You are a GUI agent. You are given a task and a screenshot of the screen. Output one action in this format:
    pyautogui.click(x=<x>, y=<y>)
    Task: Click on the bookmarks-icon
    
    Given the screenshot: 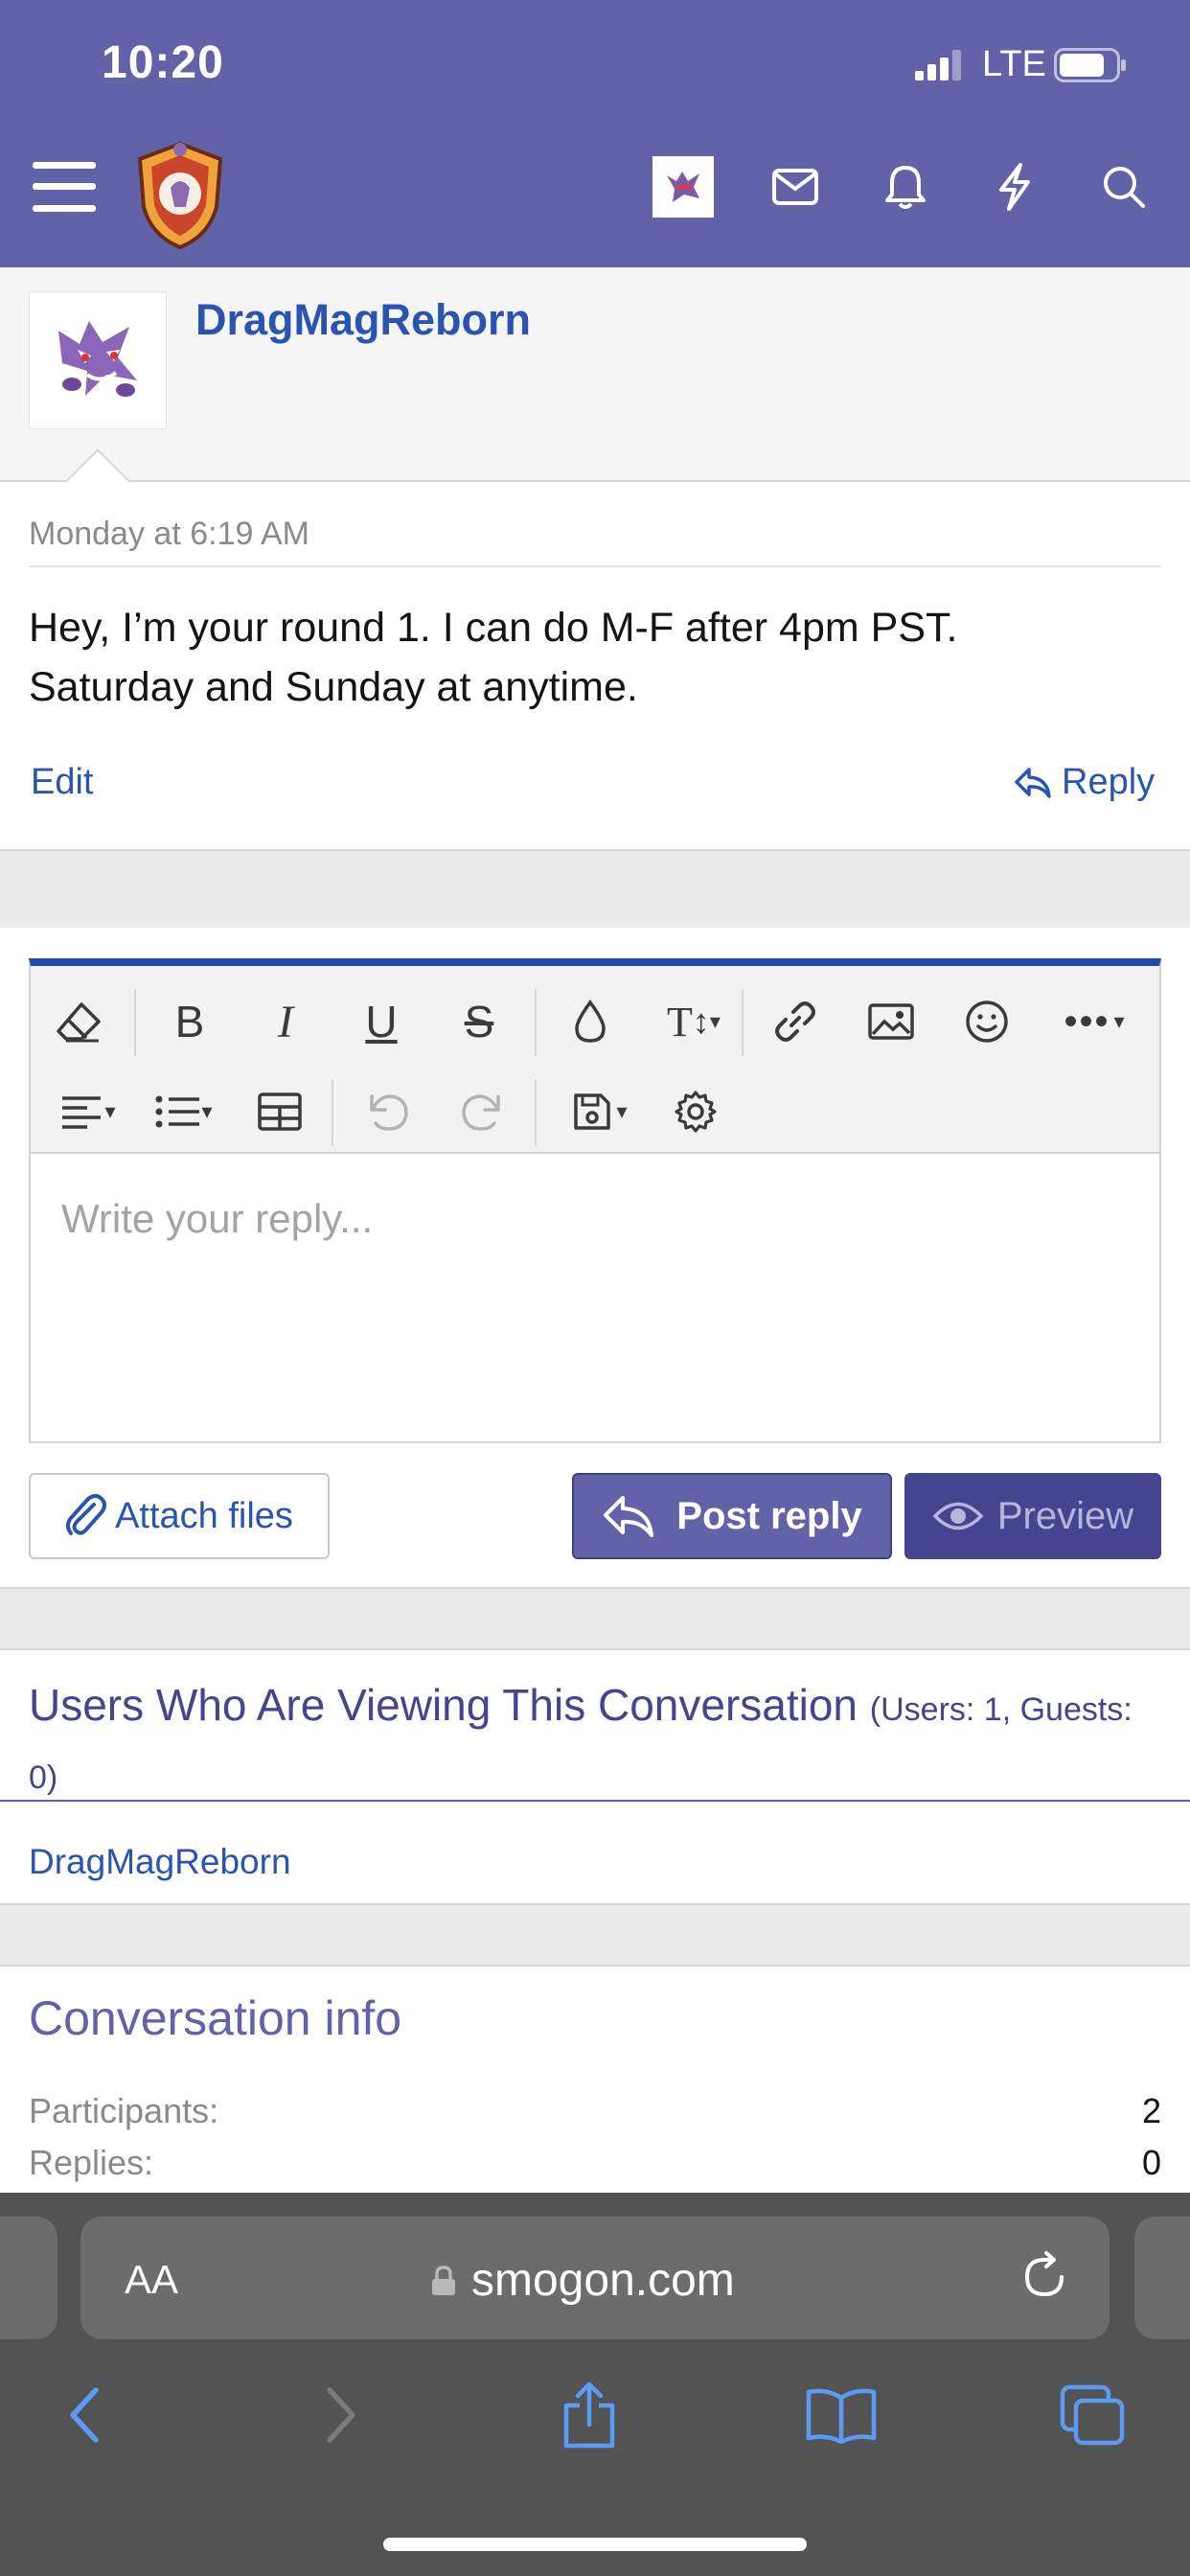 What is the action you would take?
    pyautogui.click(x=842, y=2415)
    